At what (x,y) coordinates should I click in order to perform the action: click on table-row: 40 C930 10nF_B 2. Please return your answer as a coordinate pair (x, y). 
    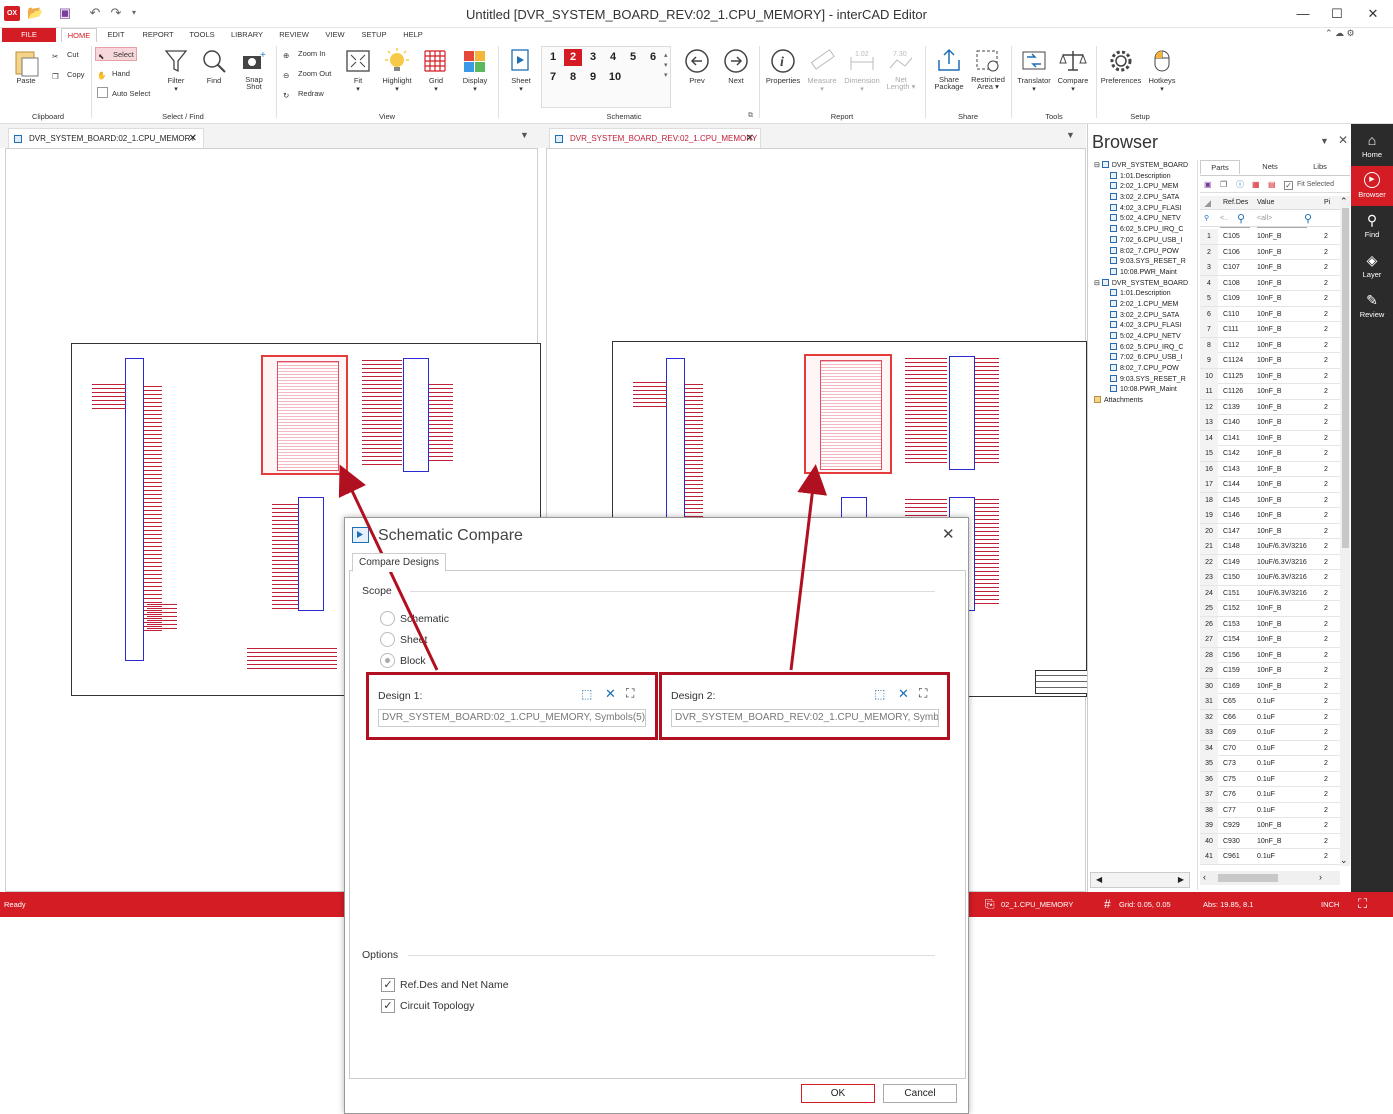
    Looking at the image, I should click on (1270, 841).